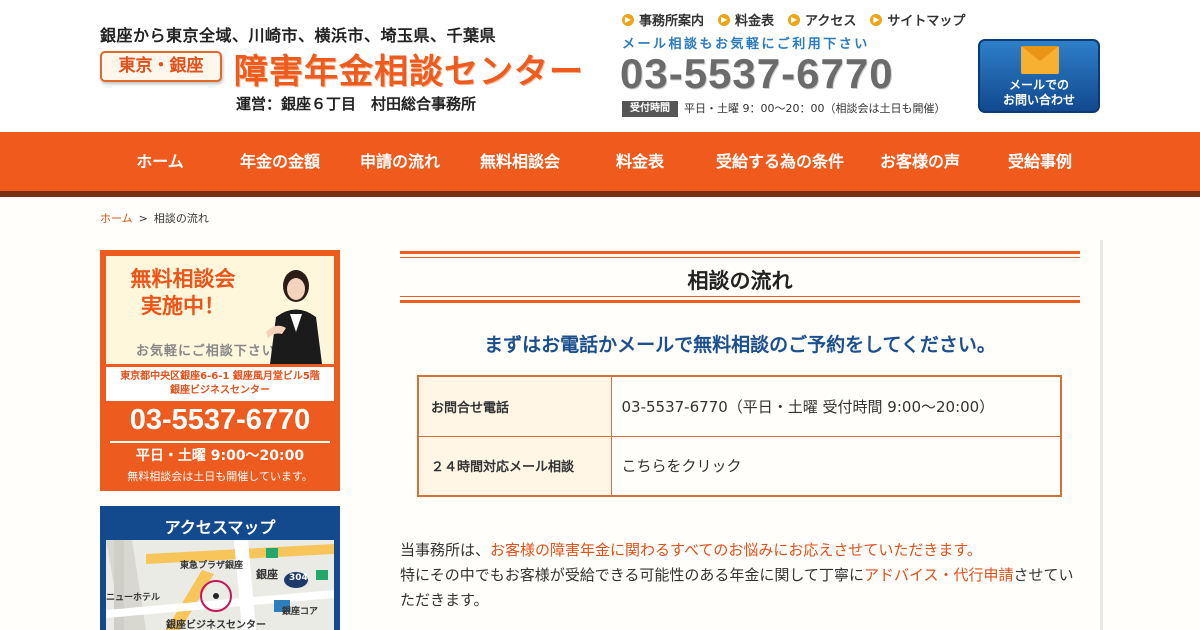  Describe the element at coordinates (926, 21) in the screenshot. I see `topnav-label: サイトマップ` at that location.